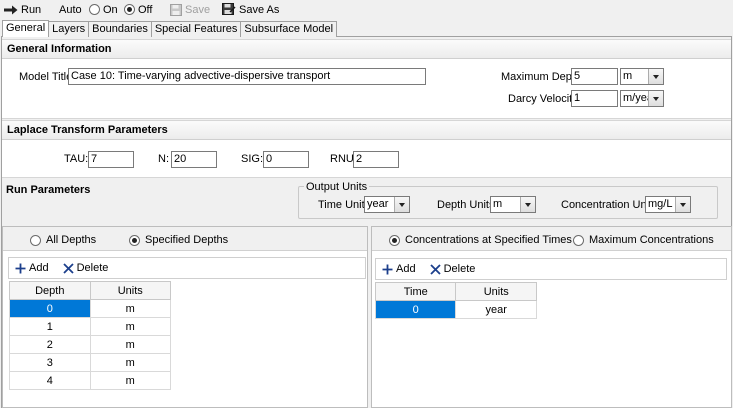 The width and height of the screenshot is (733, 408). Describe the element at coordinates (110, 9) in the screenshot. I see `auto-on-label: On` at that location.